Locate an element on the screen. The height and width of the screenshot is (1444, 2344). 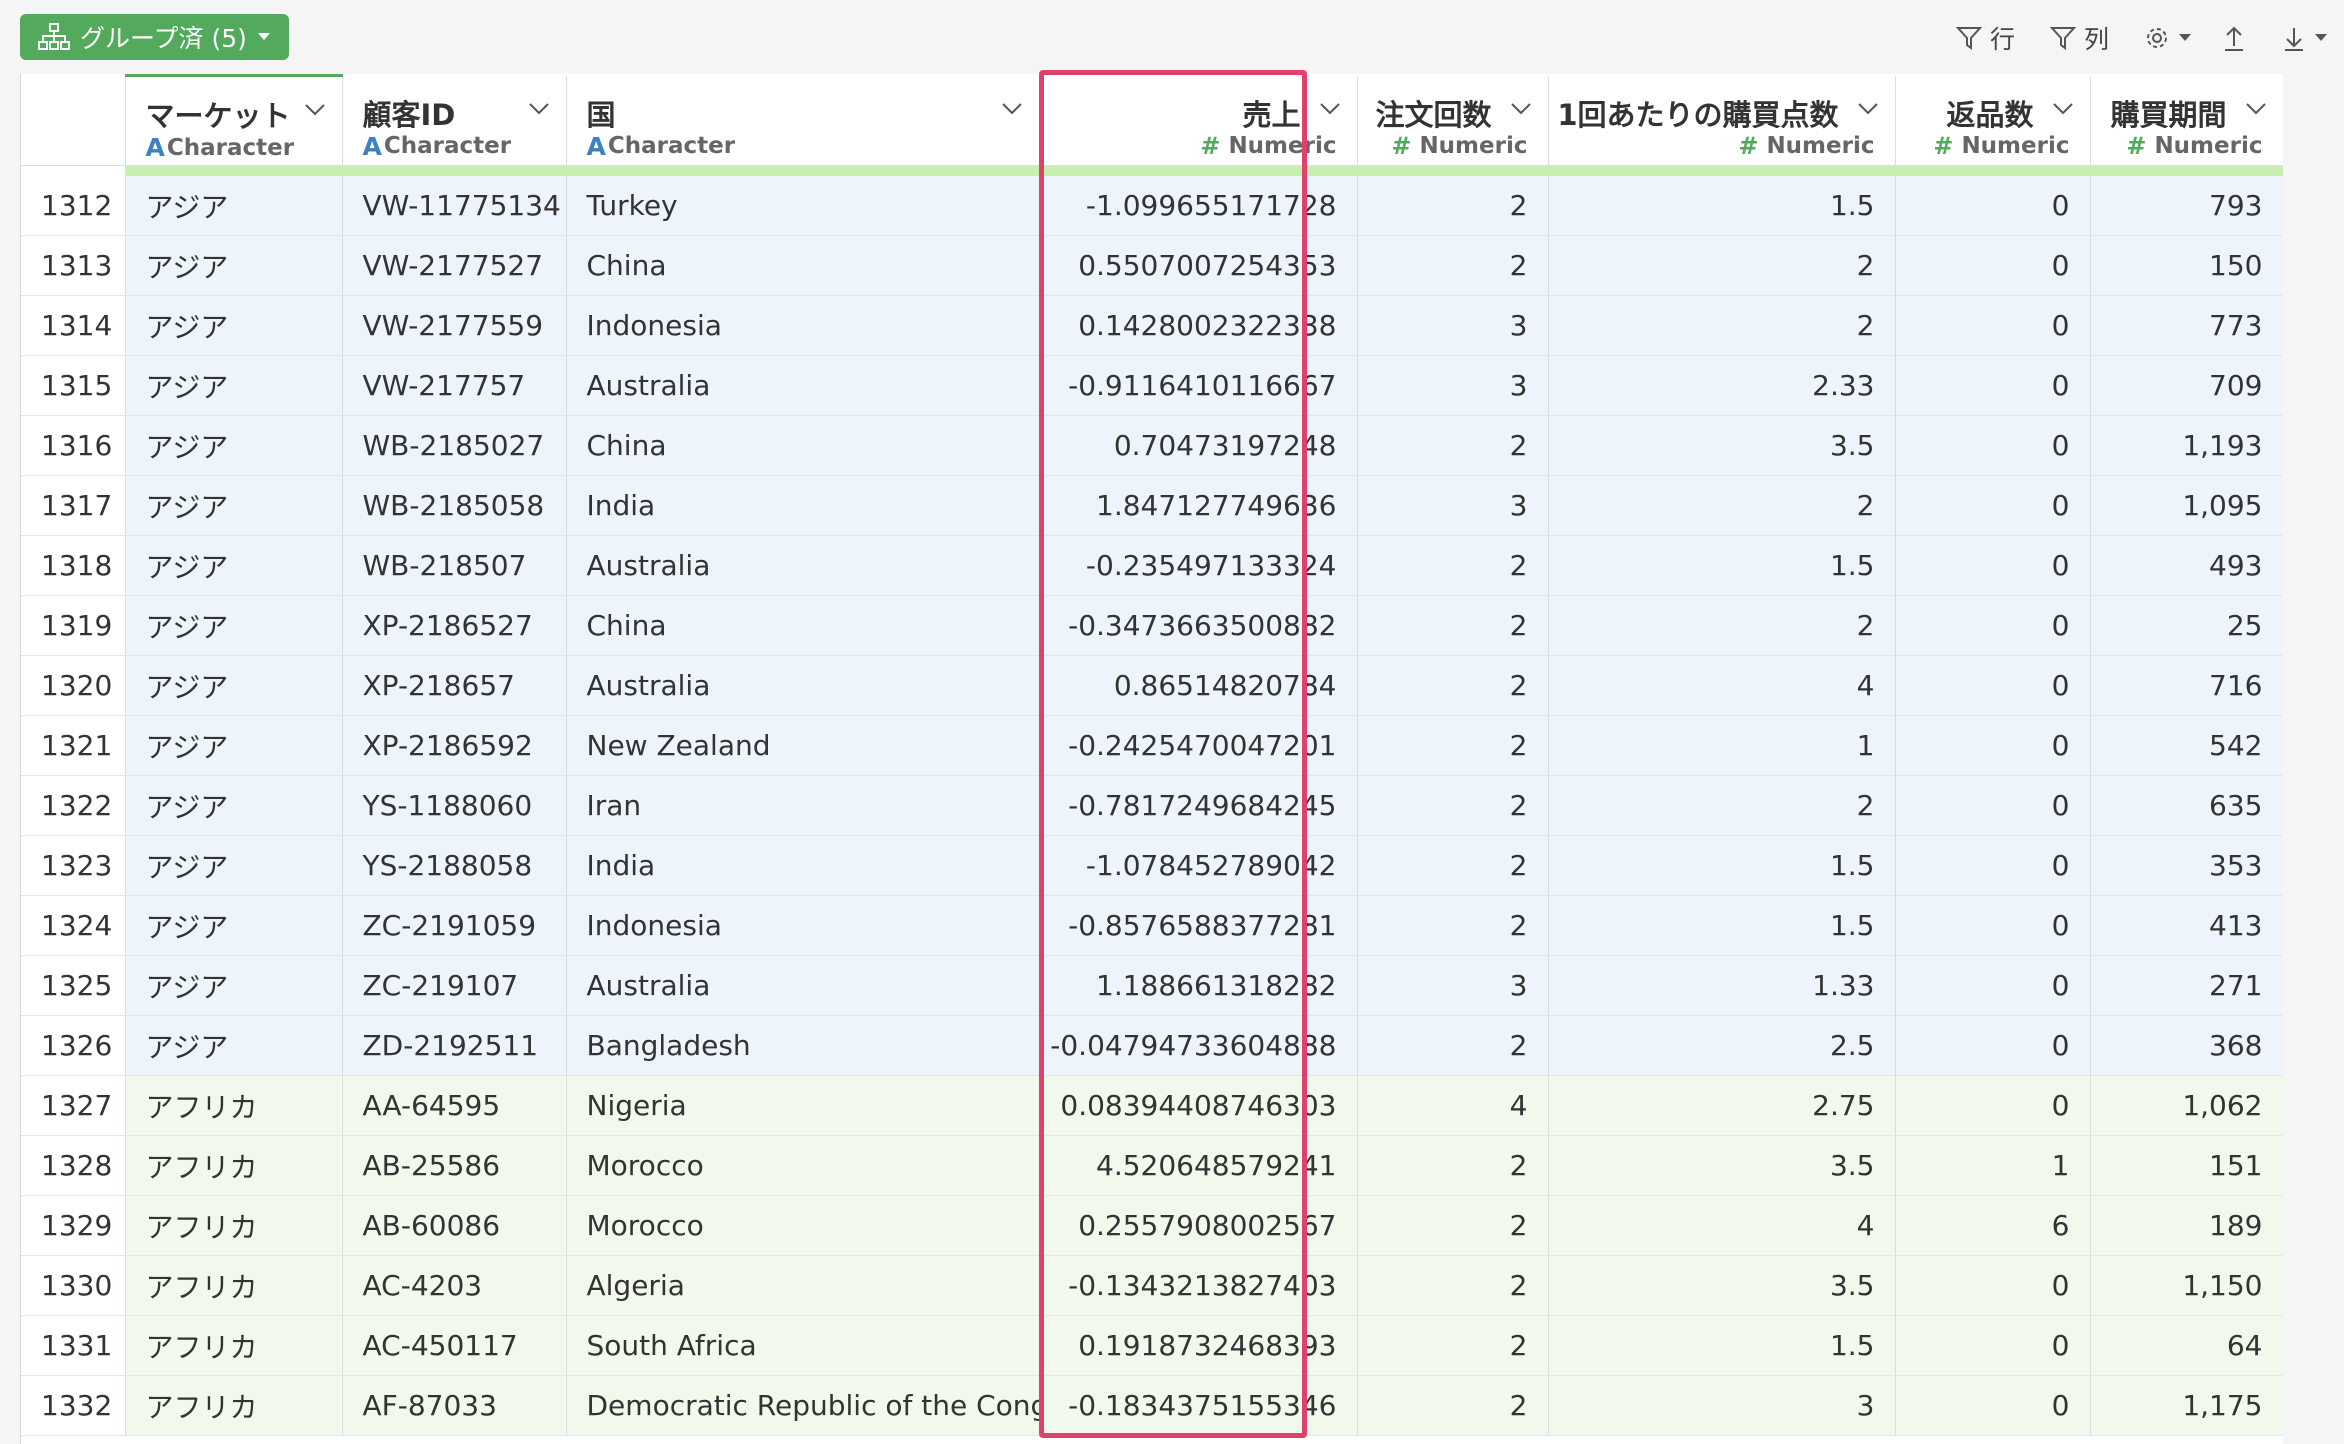
row-number: 1315 is located at coordinates (73, 385).